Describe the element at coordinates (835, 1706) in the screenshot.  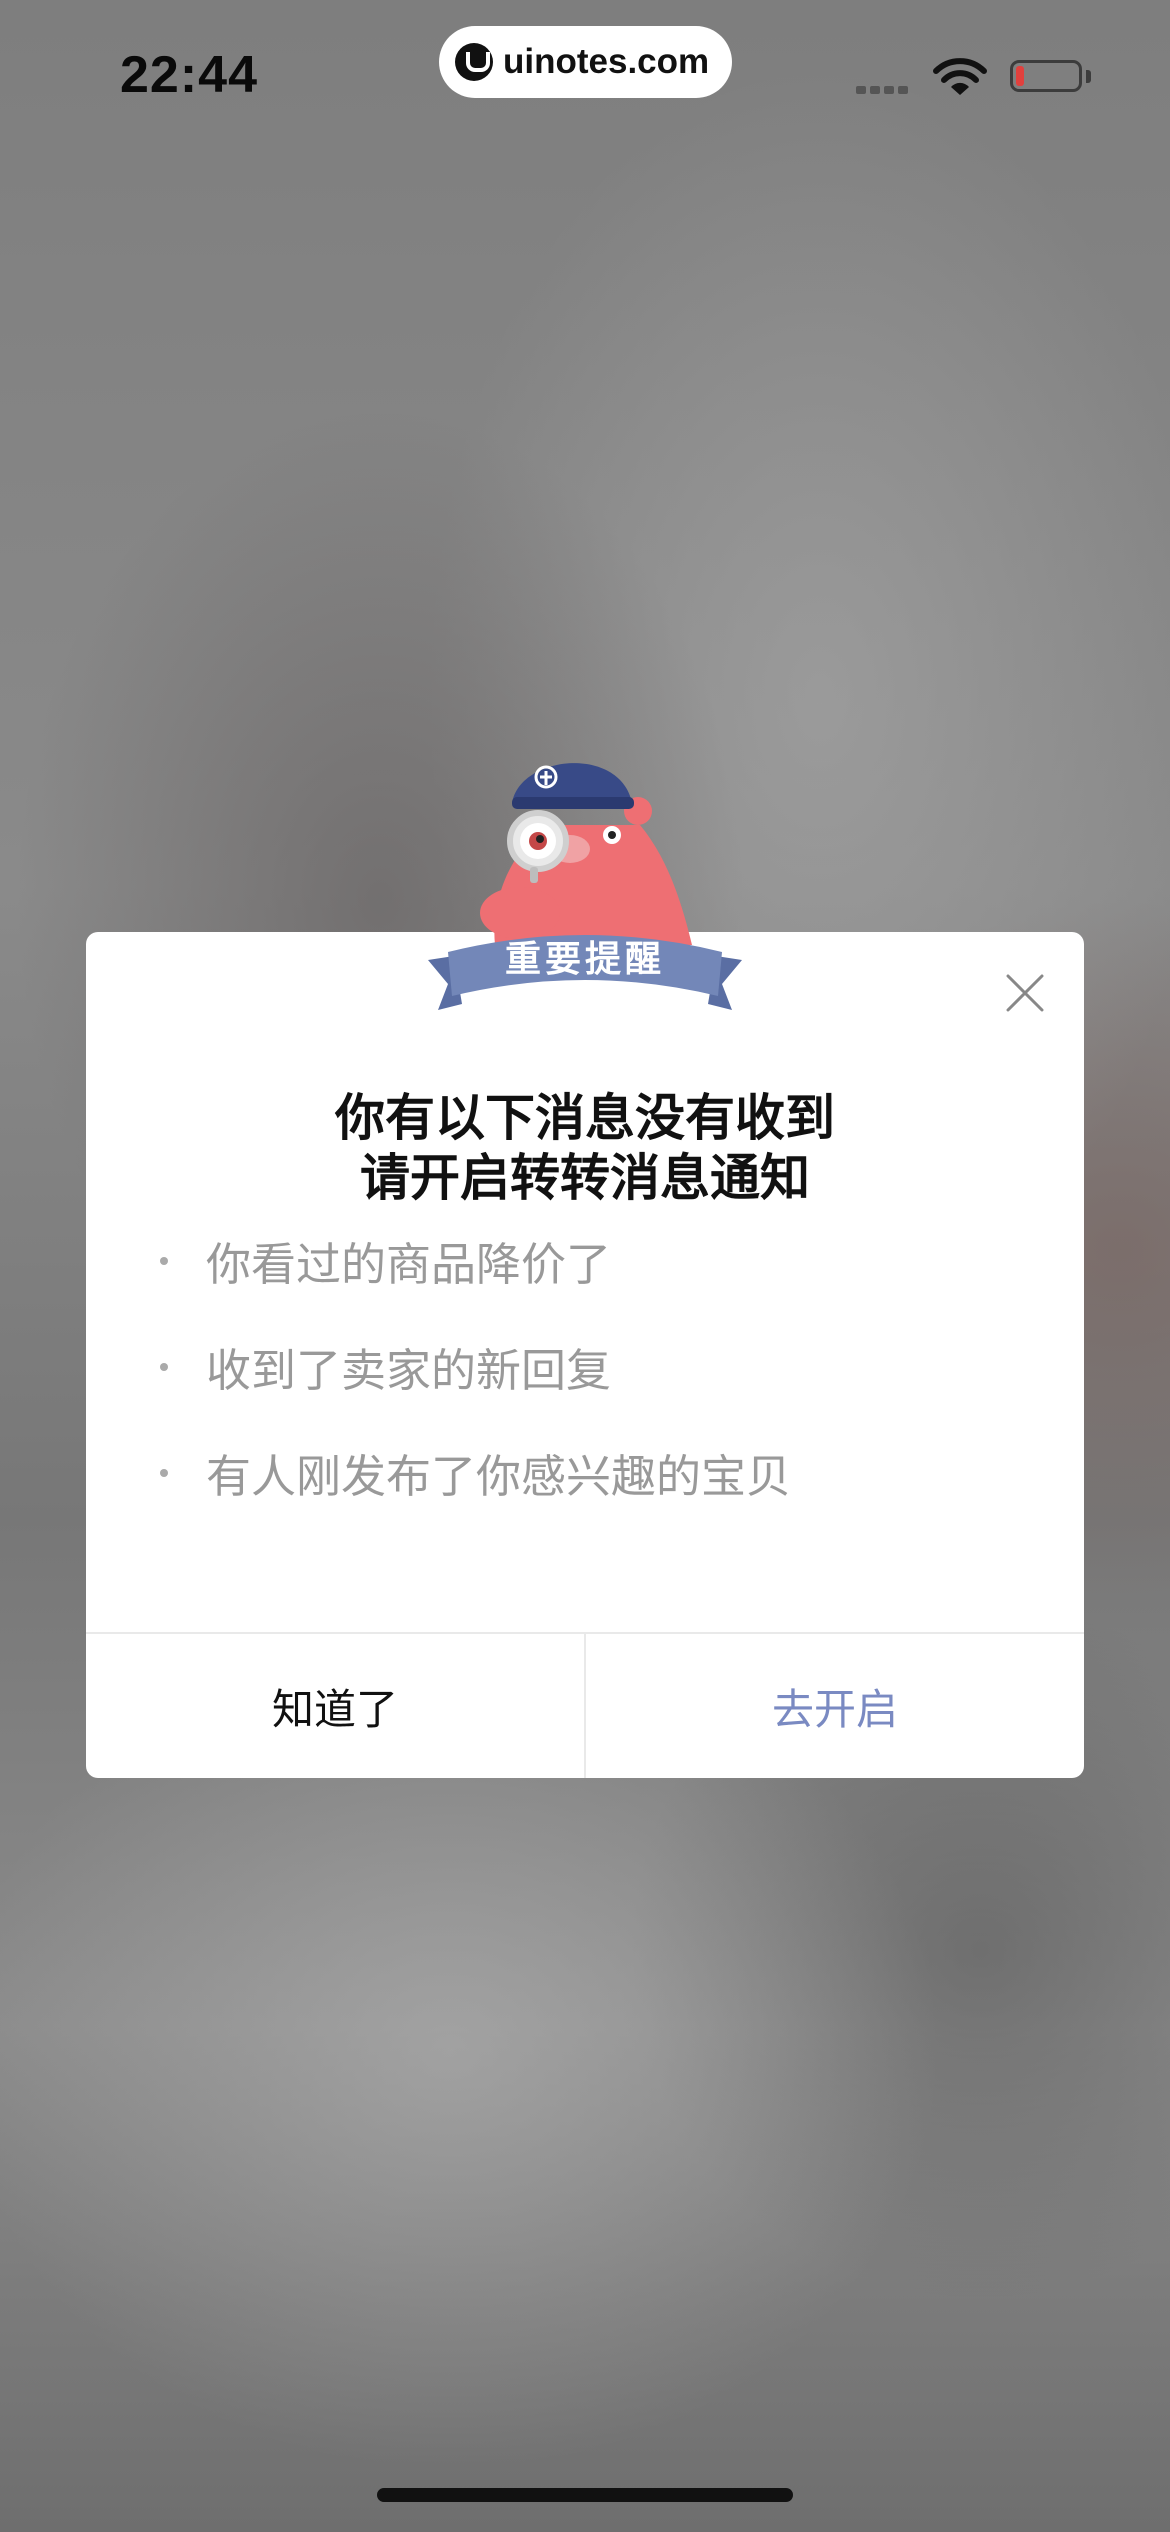
I see `enable-notifications-button: 去开启` at that location.